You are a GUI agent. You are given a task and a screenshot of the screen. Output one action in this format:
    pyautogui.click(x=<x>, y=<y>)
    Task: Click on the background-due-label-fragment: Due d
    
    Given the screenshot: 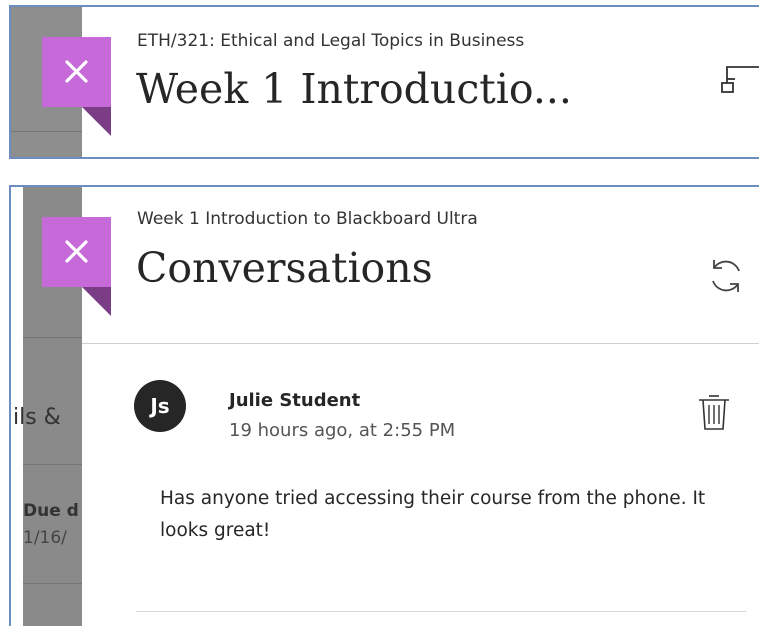 What is the action you would take?
    pyautogui.click(x=51, y=511)
    